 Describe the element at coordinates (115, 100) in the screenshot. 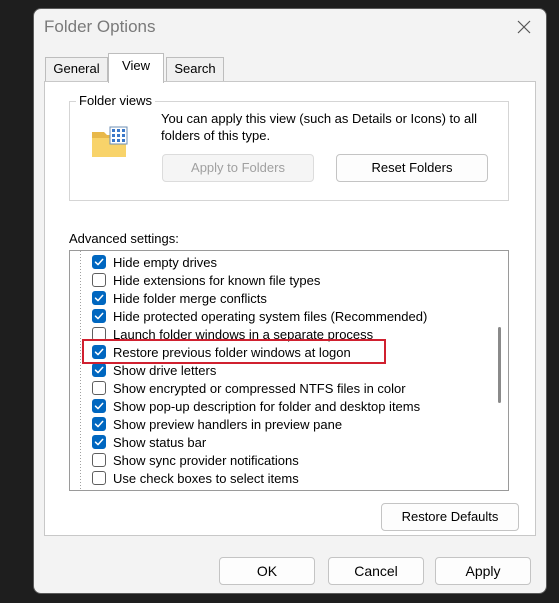

I see `folder-views-legend: Folder views` at that location.